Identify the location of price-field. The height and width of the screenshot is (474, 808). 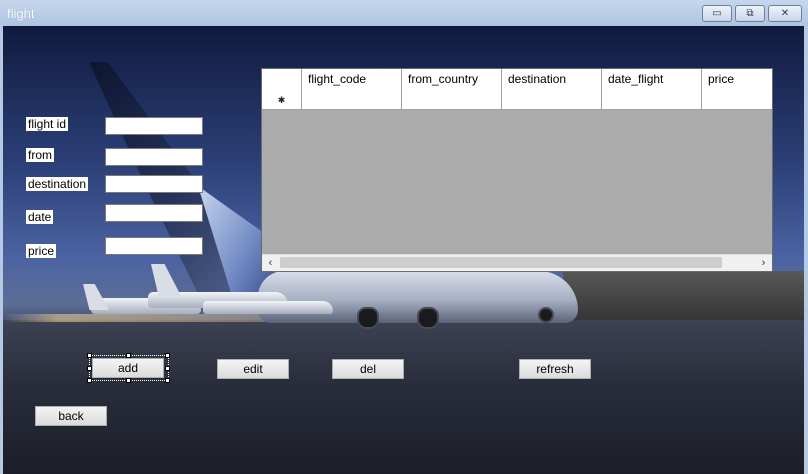
(154, 246).